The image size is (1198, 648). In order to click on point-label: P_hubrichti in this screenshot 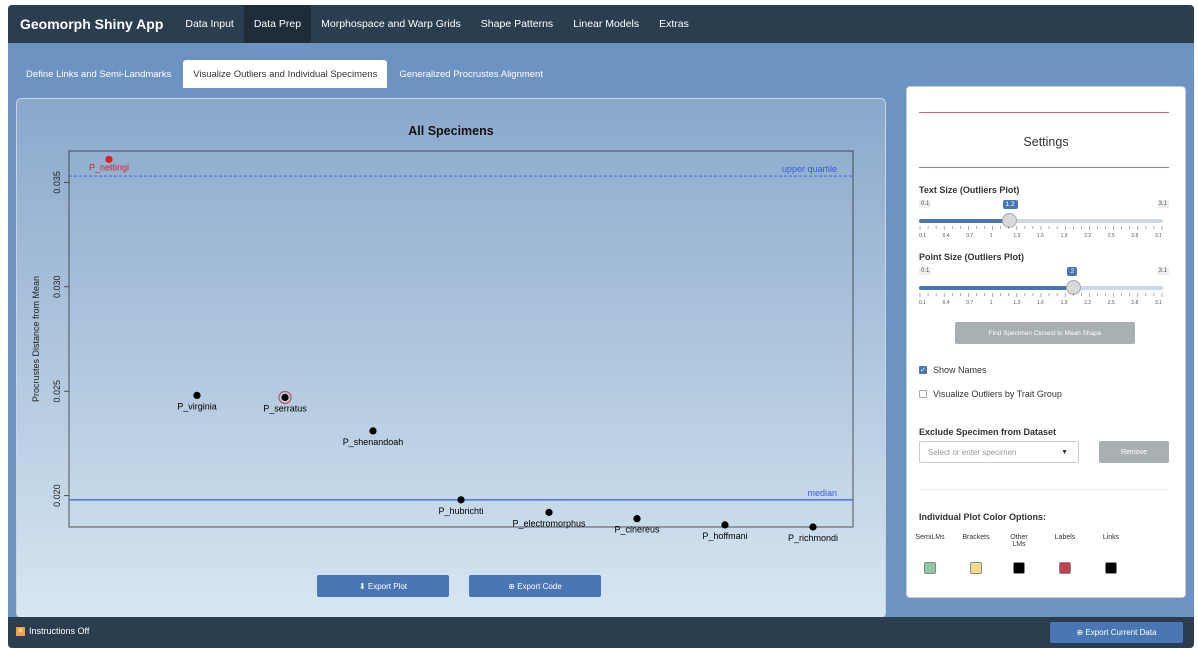, I will do `click(460, 511)`.